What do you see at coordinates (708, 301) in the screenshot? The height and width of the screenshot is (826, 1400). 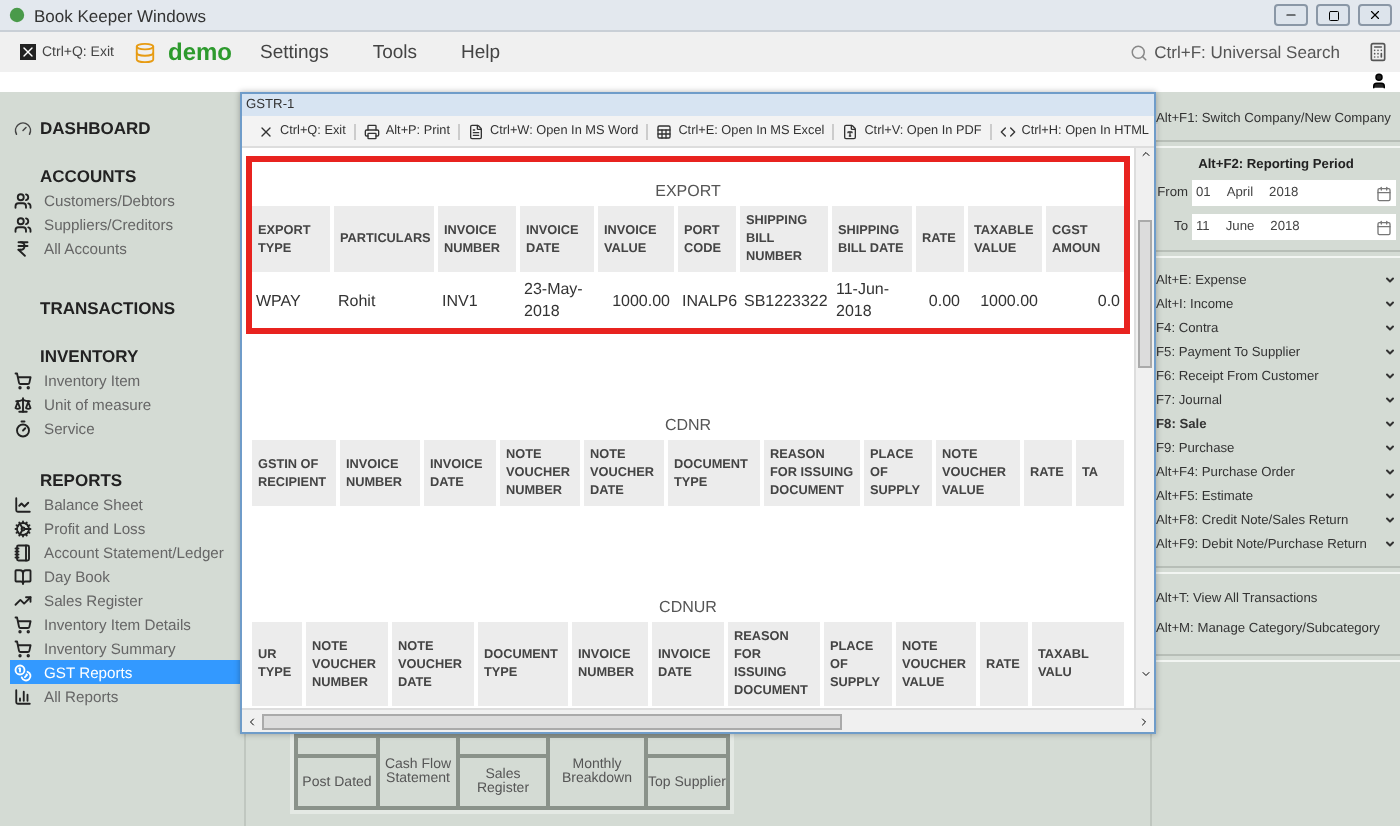 I see `table-cell-text: INALP6` at bounding box center [708, 301].